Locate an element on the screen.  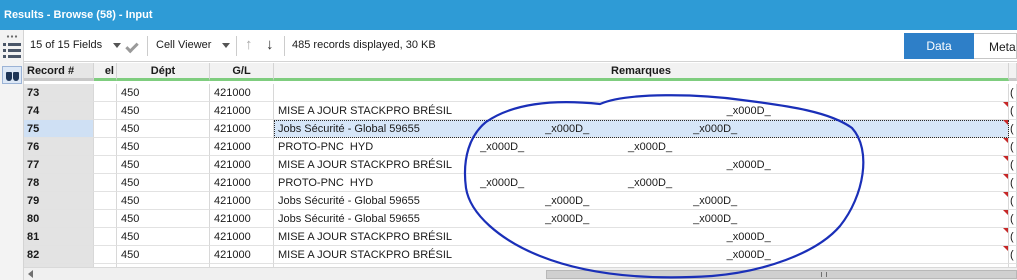
record-number-cell: 80 is located at coordinates (59, 219).